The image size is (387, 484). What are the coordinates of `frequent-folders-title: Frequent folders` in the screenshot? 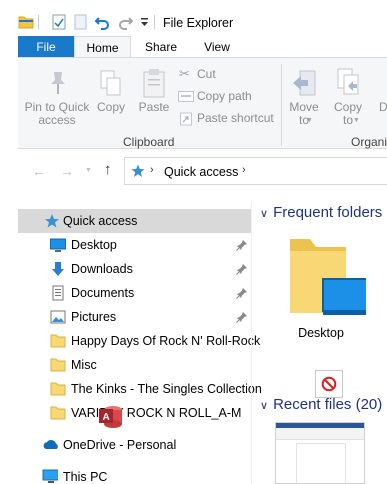 It's located at (328, 212).